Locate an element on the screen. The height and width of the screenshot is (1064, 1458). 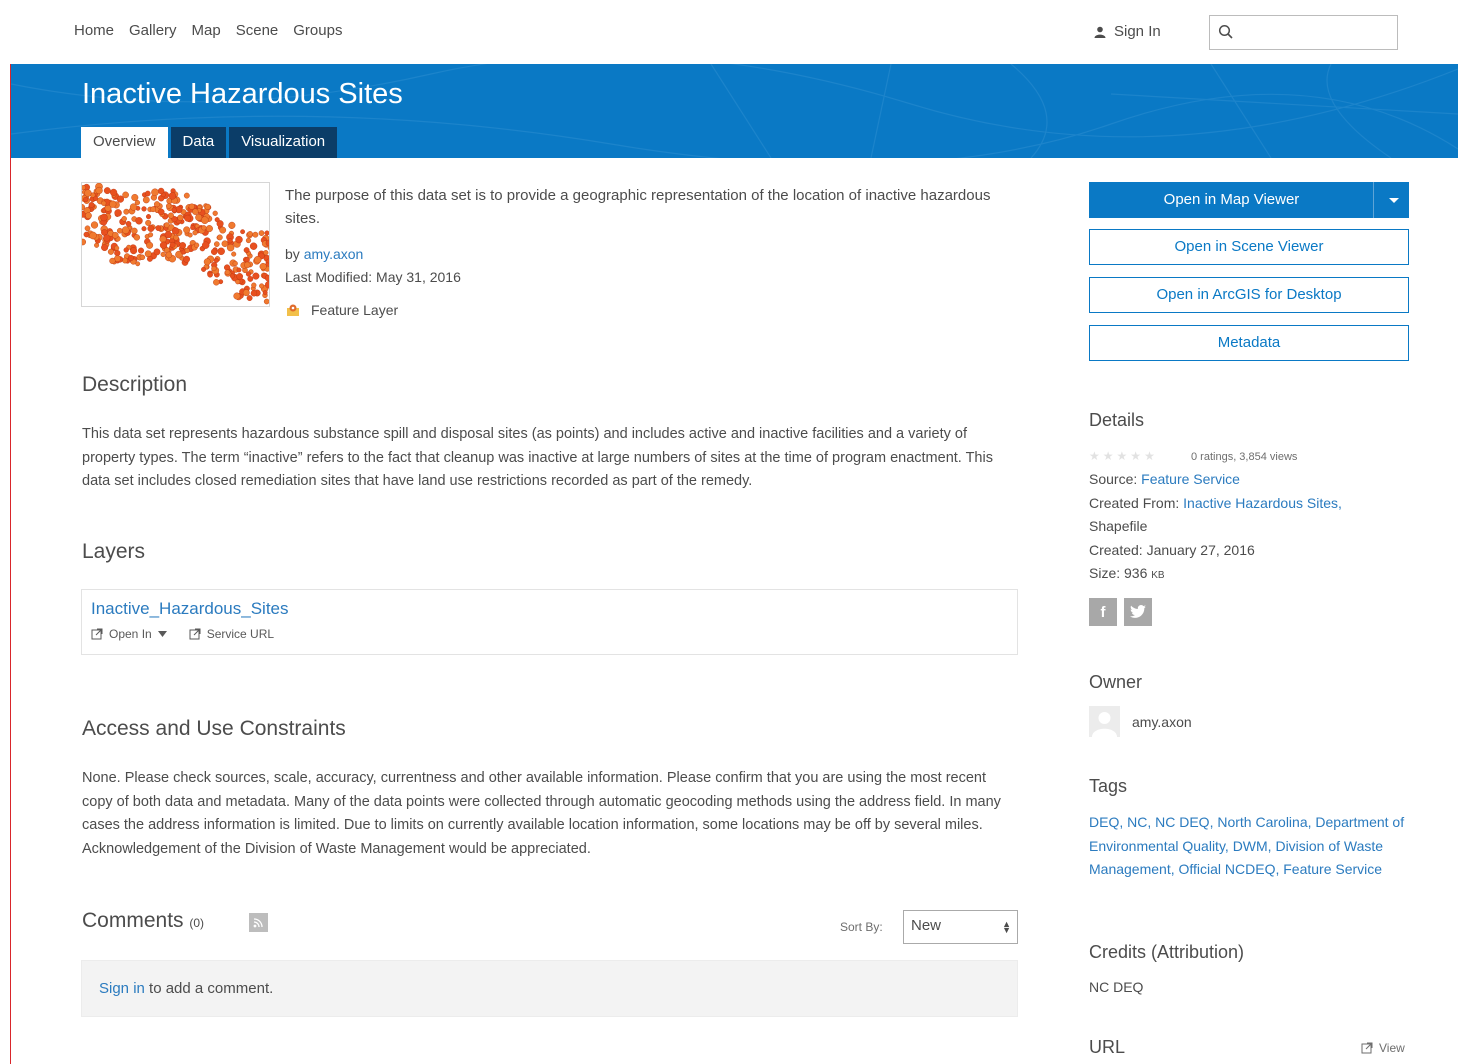
service-url-link: Service URL is located at coordinates (231, 634).